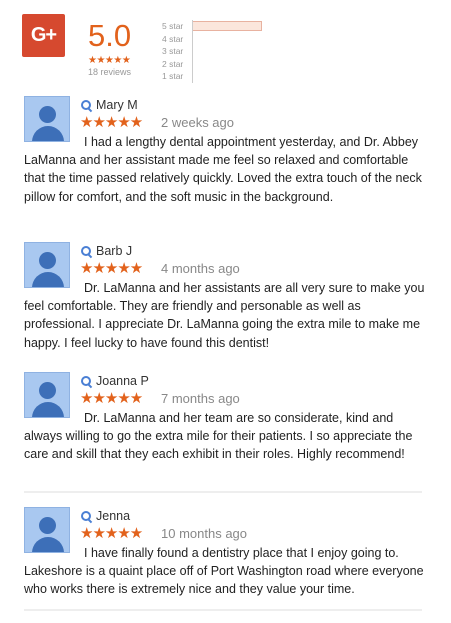 The width and height of the screenshot is (451, 623). Describe the element at coordinates (173, 26) in the screenshot. I see `distribution-label: 5 star` at that location.